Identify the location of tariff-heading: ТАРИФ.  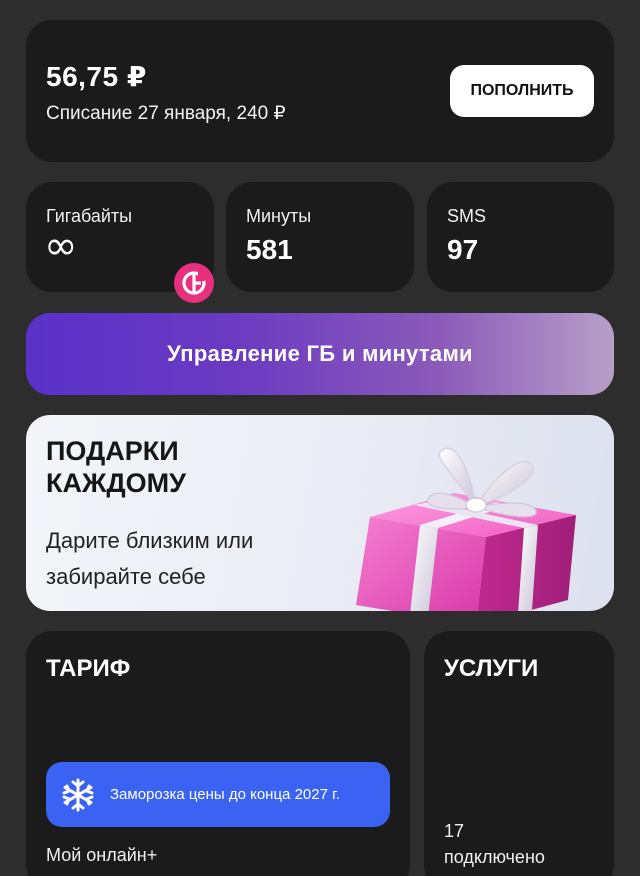
(88, 668).